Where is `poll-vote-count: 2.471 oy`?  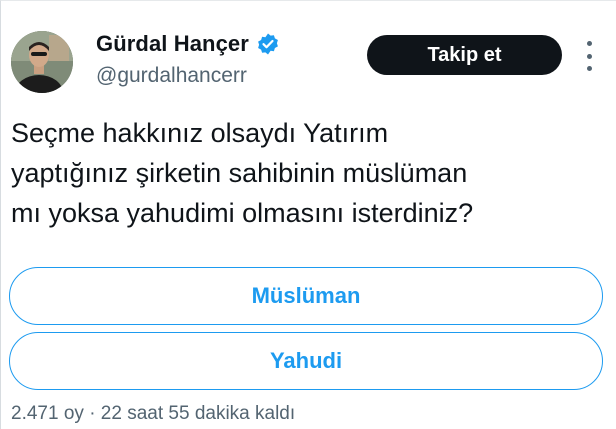 poll-vote-count: 2.471 oy is located at coordinates (47, 413).